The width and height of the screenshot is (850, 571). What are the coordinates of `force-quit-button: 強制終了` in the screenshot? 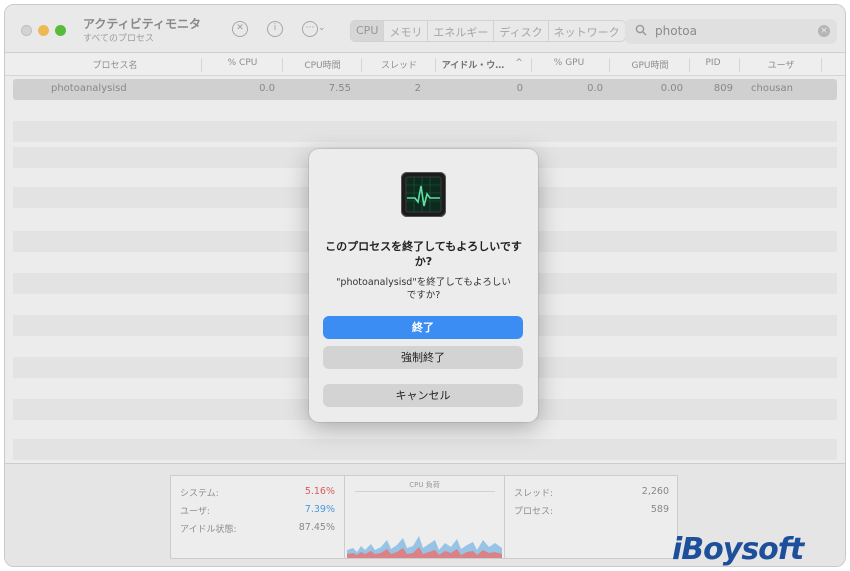 It's located at (423, 357).